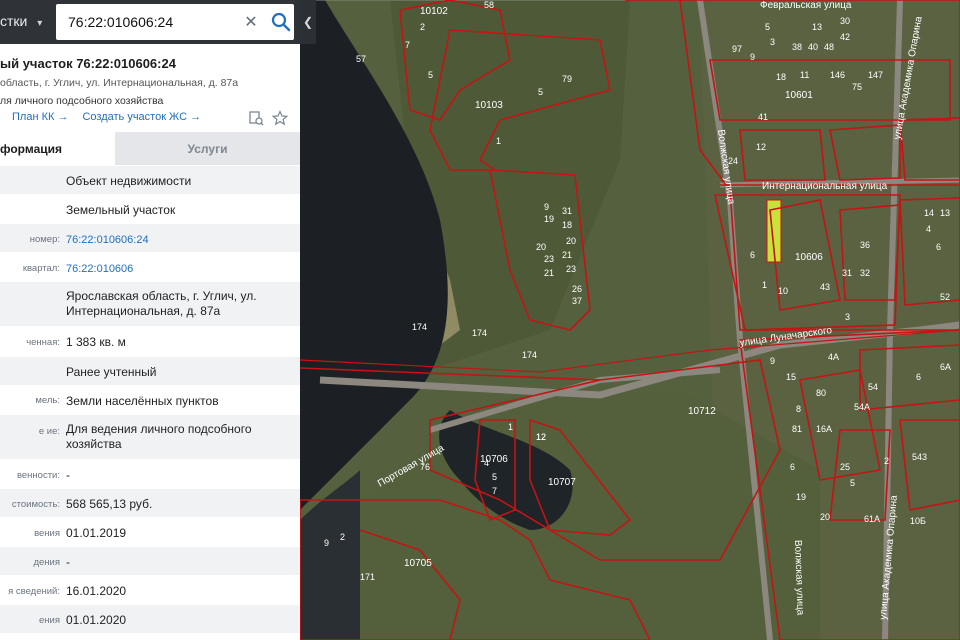 The height and width of the screenshot is (640, 960). I want to click on row-label: ения, so click(49, 620).